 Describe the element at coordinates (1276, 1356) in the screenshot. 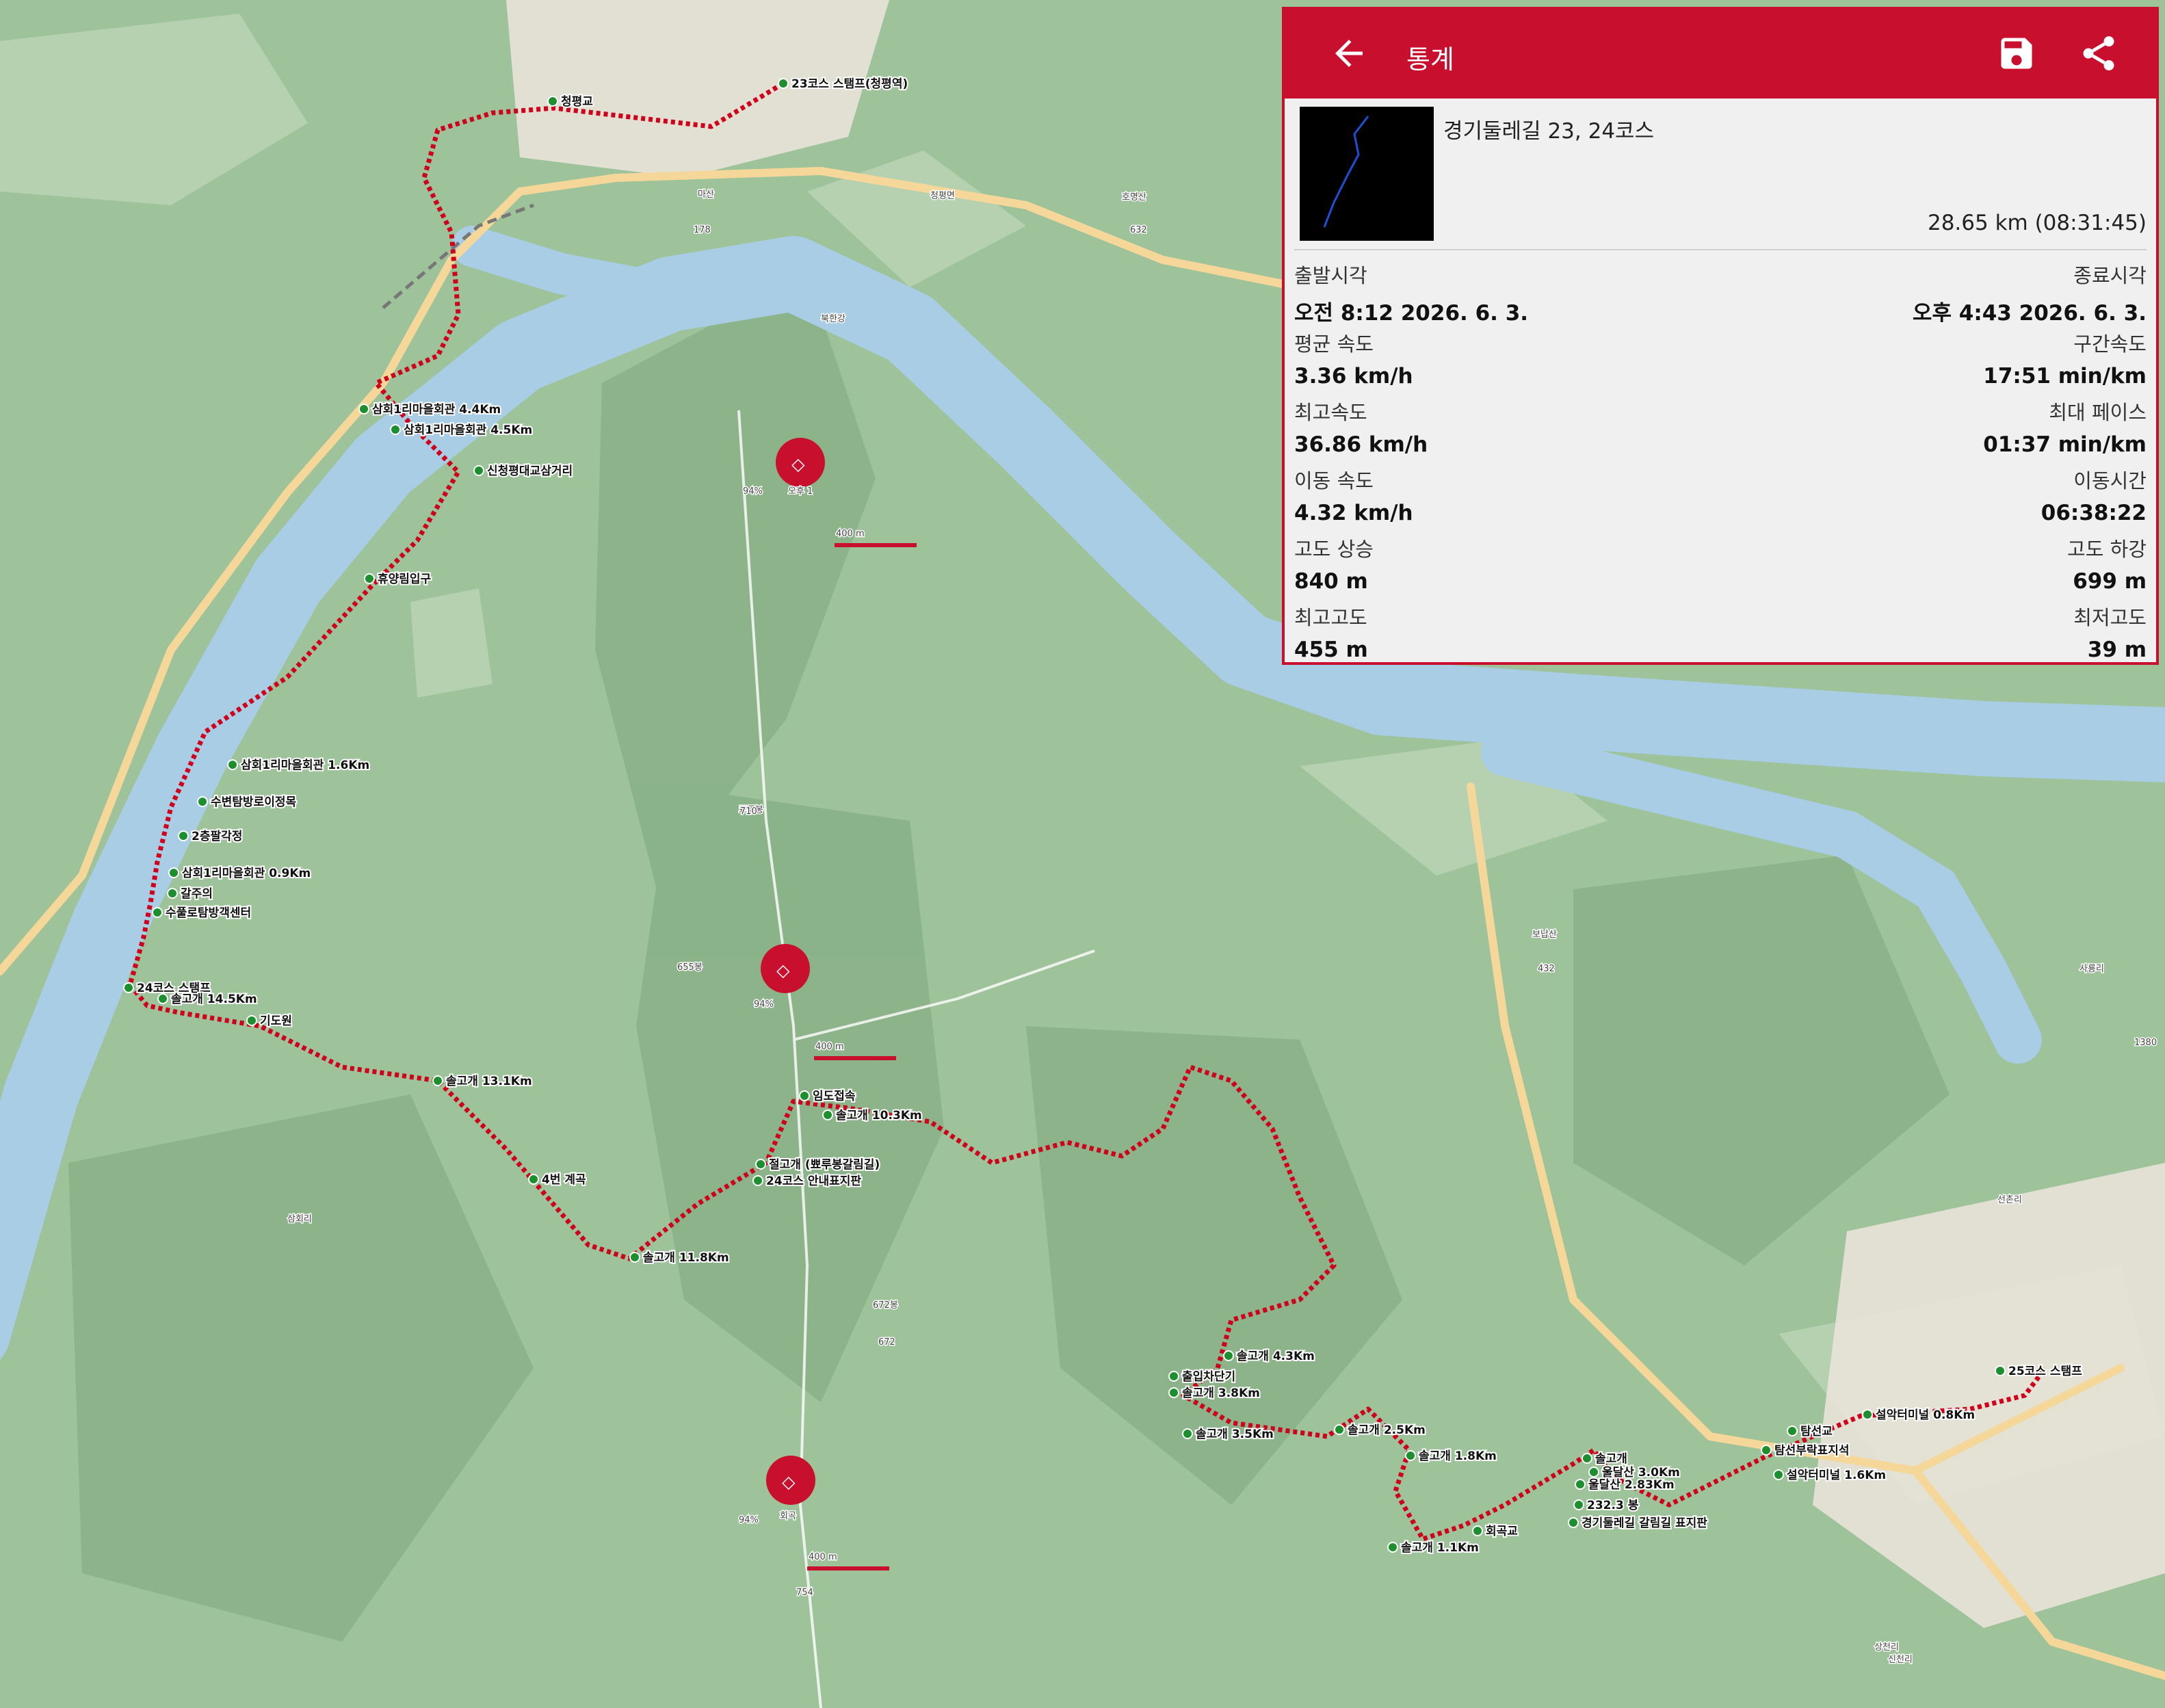

I see `waypoint-label: 솔고개 4.3Km` at that location.